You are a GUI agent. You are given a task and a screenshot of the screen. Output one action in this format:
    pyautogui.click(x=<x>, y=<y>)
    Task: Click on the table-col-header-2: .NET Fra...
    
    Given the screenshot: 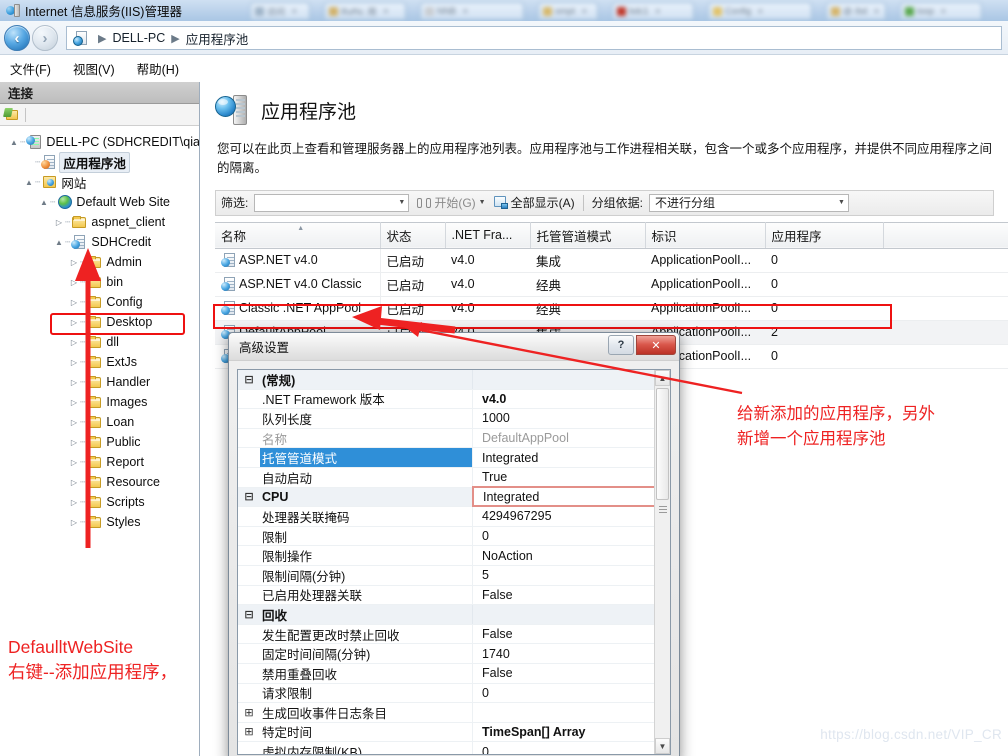 What is the action you would take?
    pyautogui.click(x=488, y=235)
    